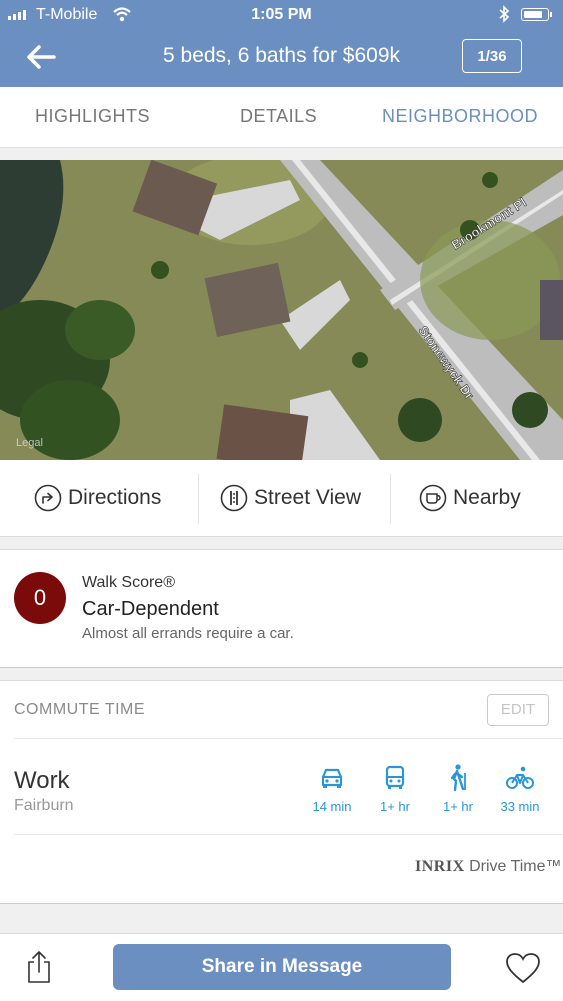 This screenshot has width=563, height=1001. I want to click on directions-icon, so click(48, 498).